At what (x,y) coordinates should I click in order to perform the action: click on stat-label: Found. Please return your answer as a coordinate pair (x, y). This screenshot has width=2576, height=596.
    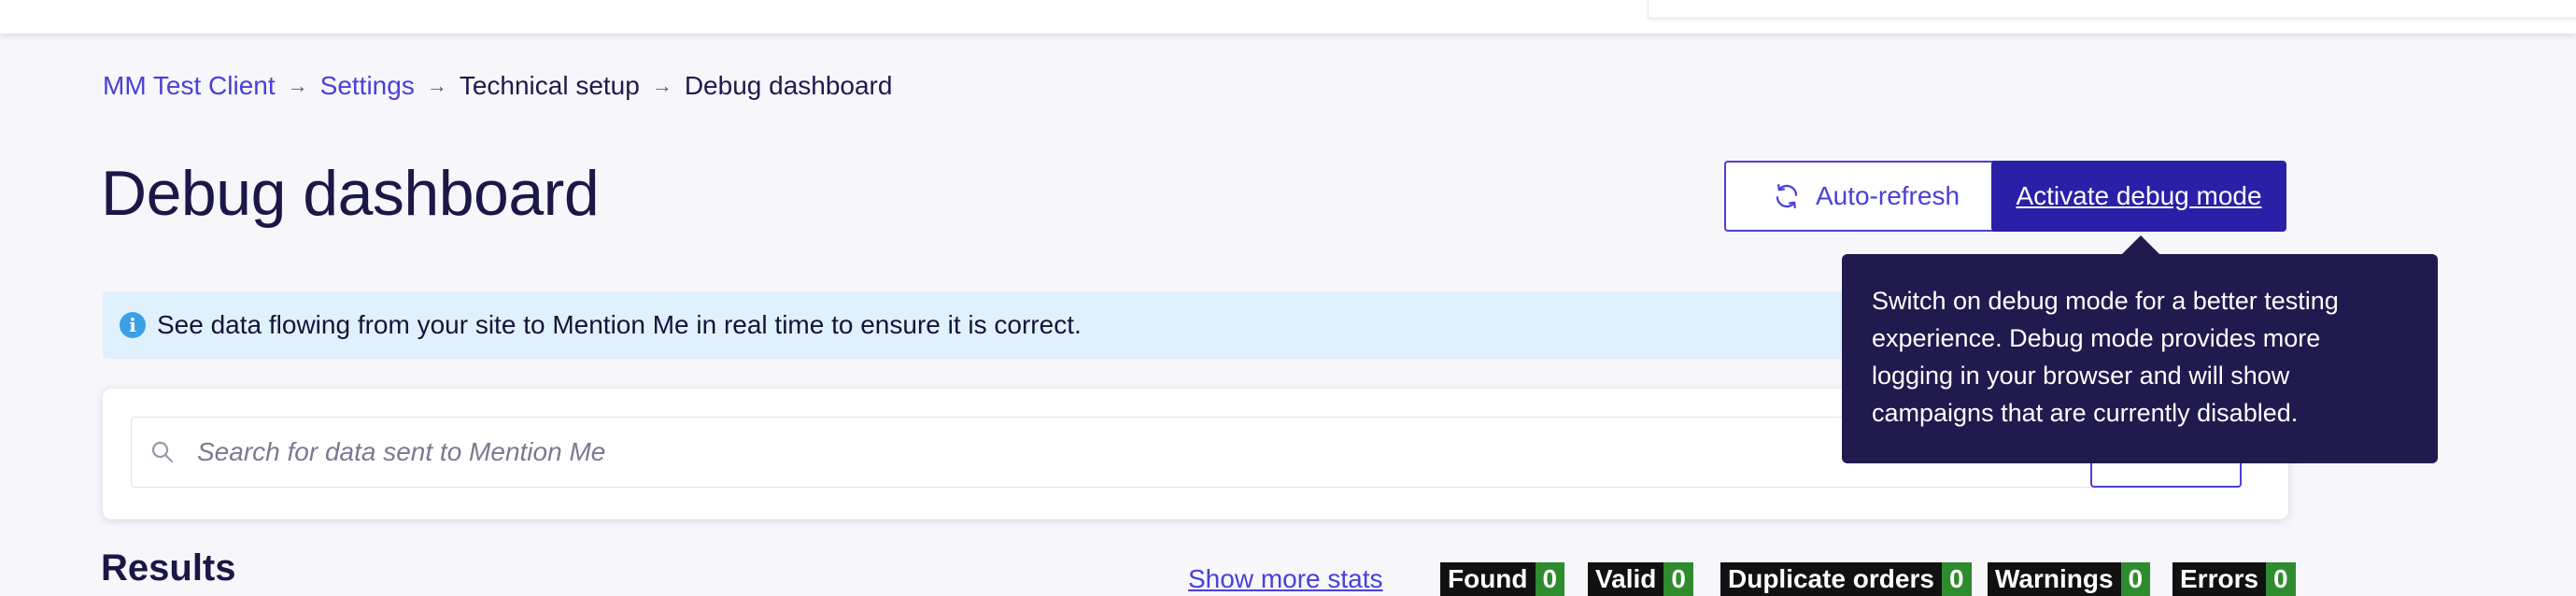
    Looking at the image, I should click on (1488, 579).